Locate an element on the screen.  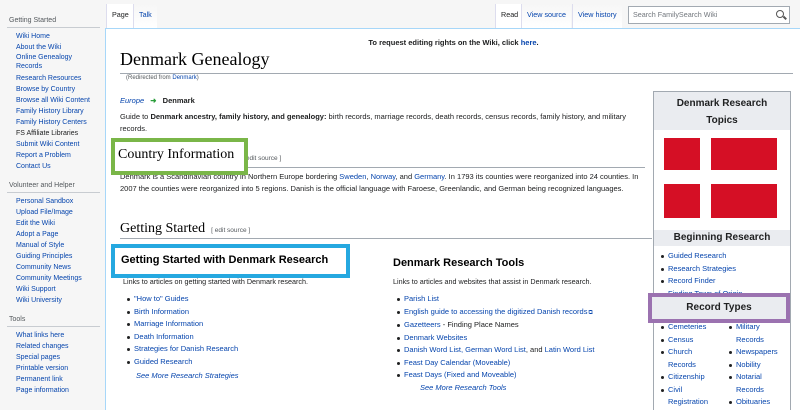
link-germany: Germany is located at coordinates (429, 176).